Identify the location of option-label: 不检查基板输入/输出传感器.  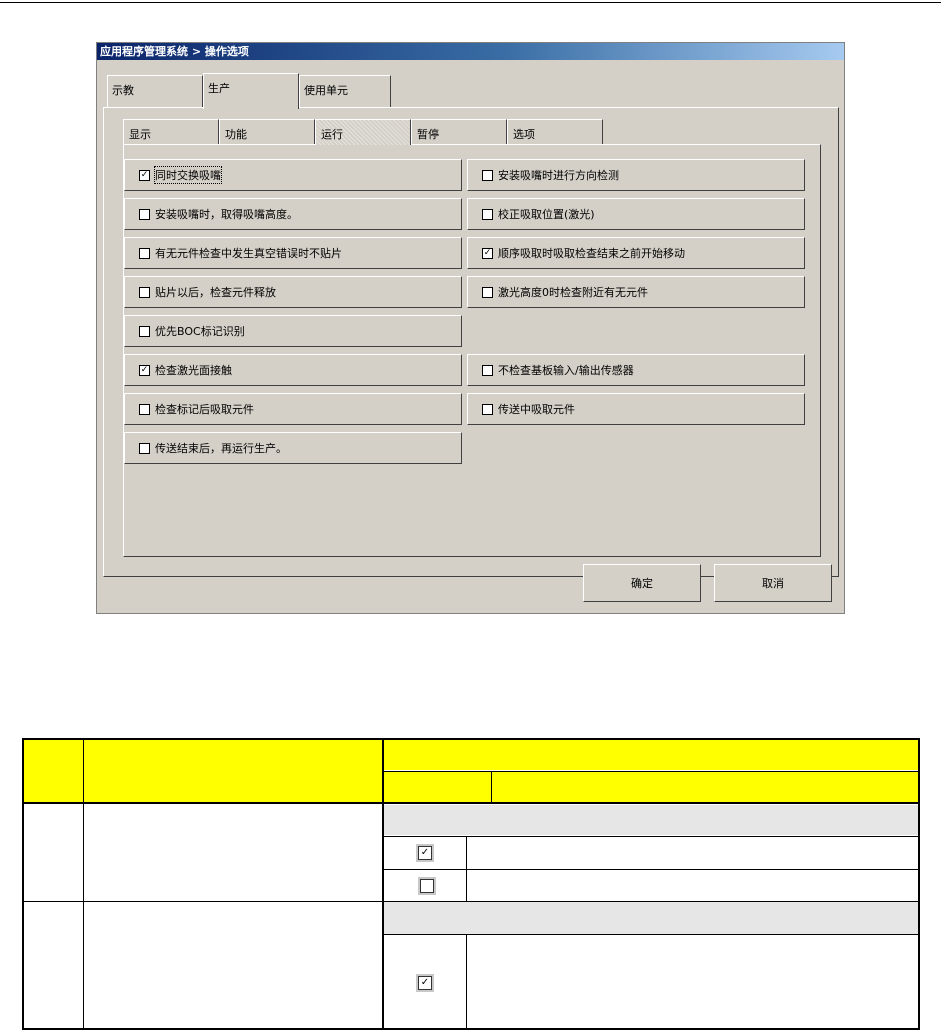
(566, 370).